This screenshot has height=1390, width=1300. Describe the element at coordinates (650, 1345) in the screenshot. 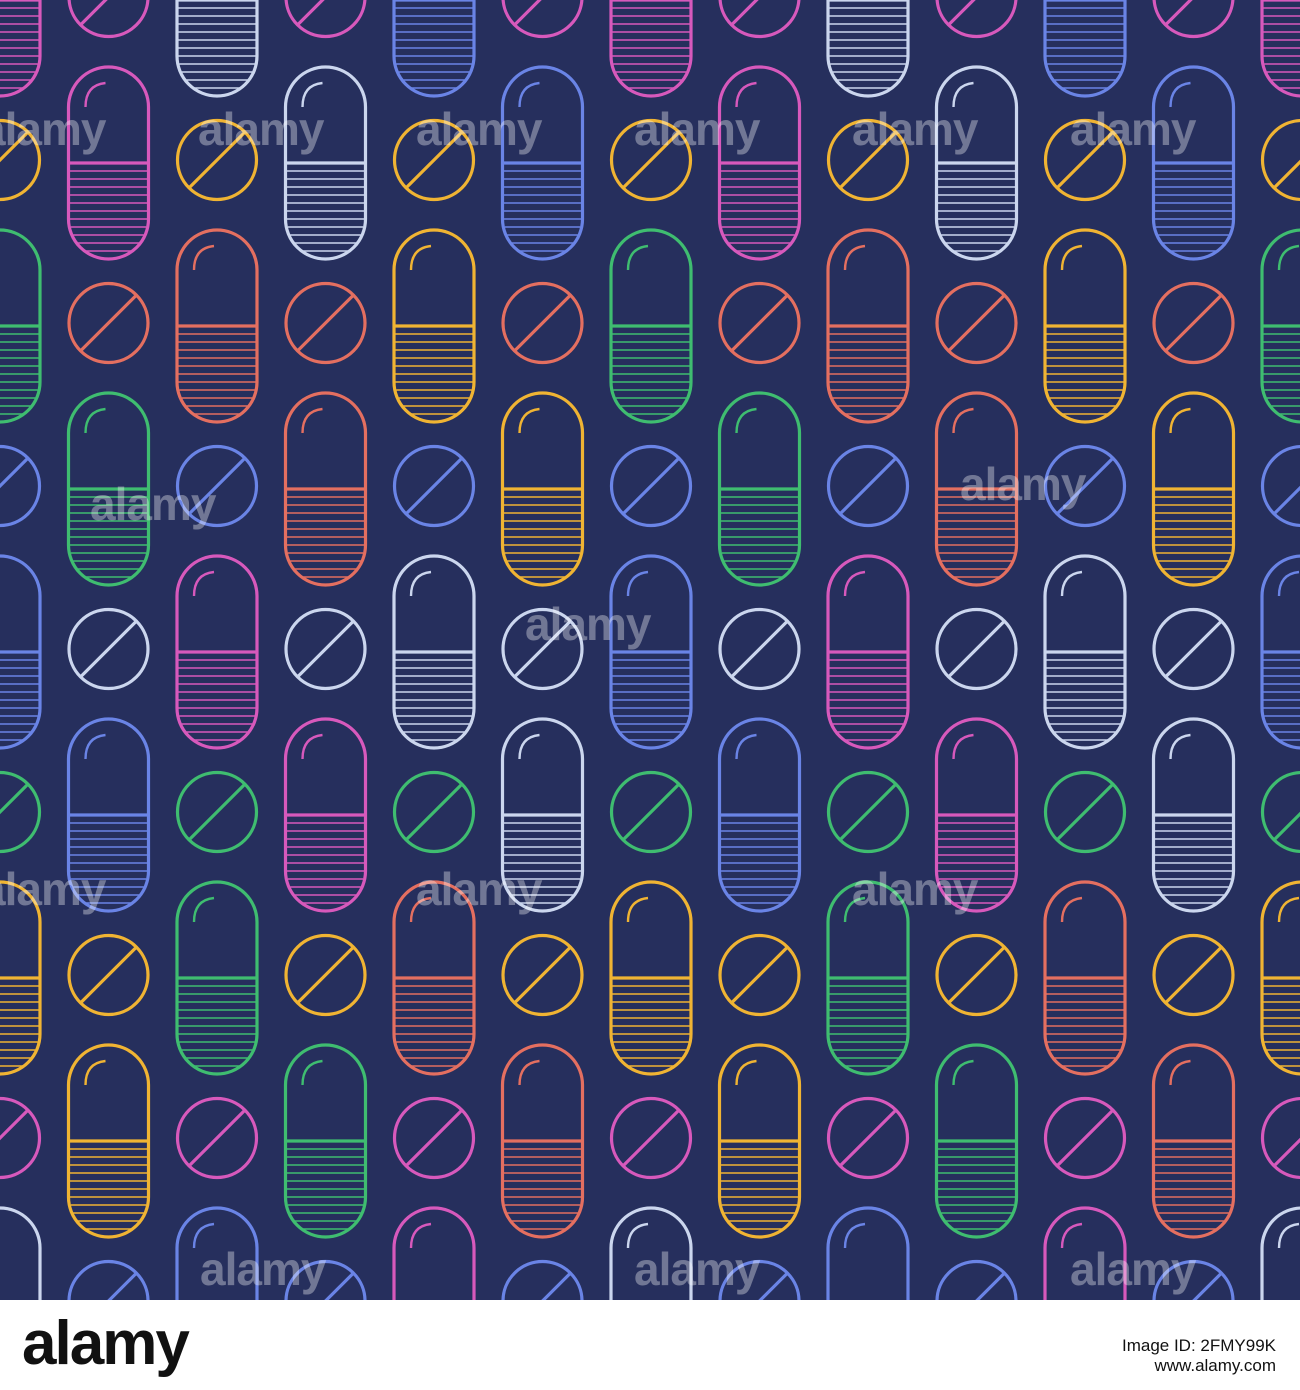

I see `footer-bar: alamy Image ID: 2FMY99K www.alamy.com` at that location.